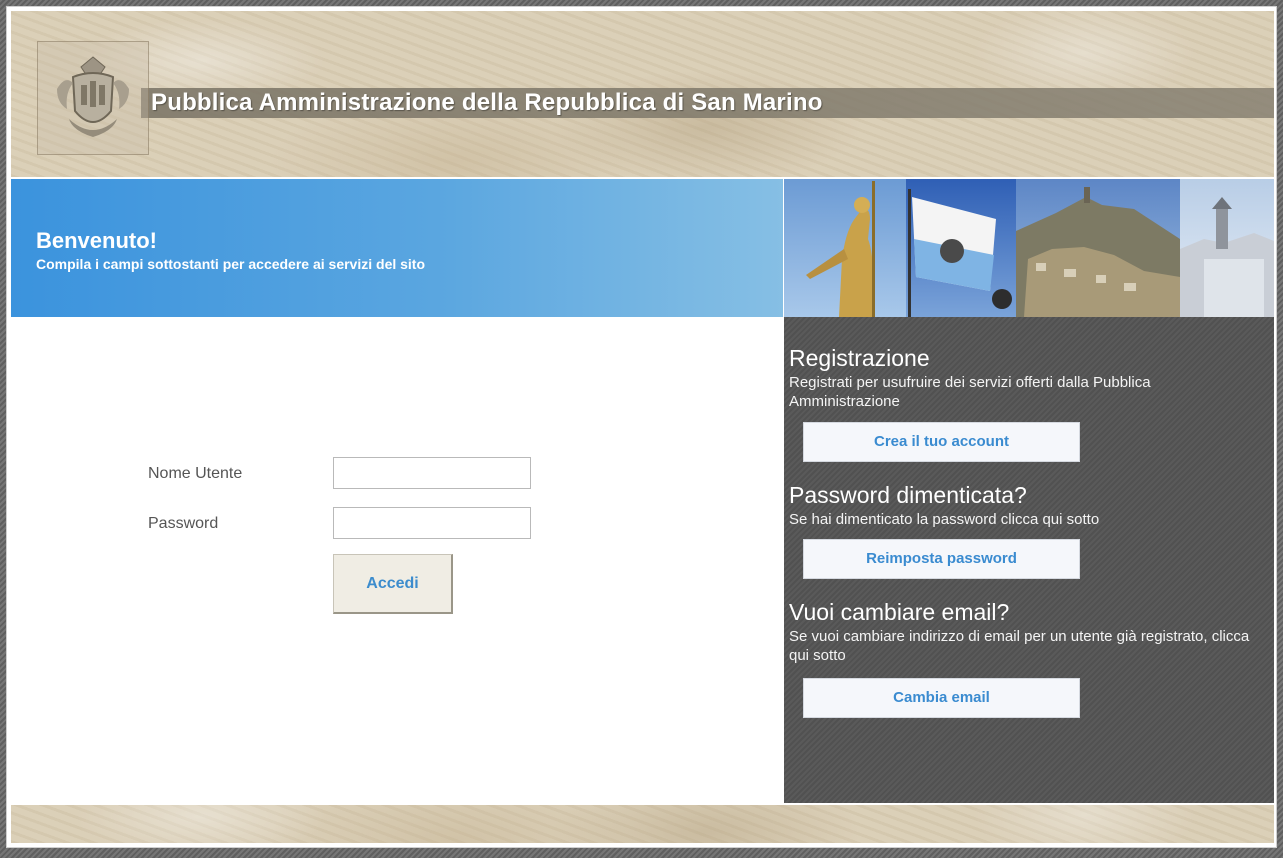  I want to click on password-label: Password, so click(183, 523).